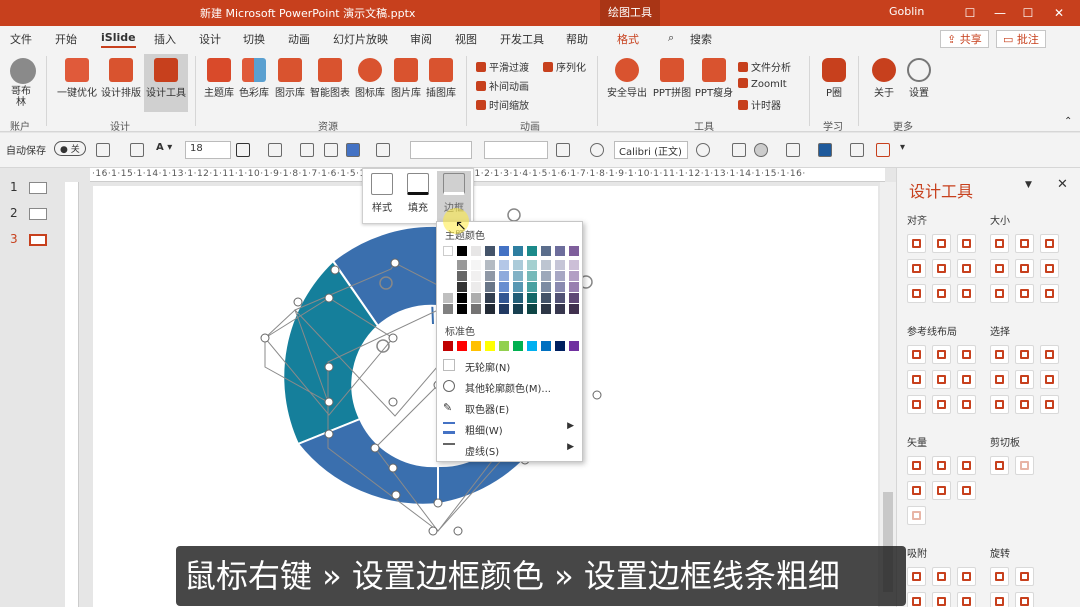 This screenshot has height=607, width=1080. Describe the element at coordinates (210, 39) in the screenshot. I see `tab-design: 设计` at that location.